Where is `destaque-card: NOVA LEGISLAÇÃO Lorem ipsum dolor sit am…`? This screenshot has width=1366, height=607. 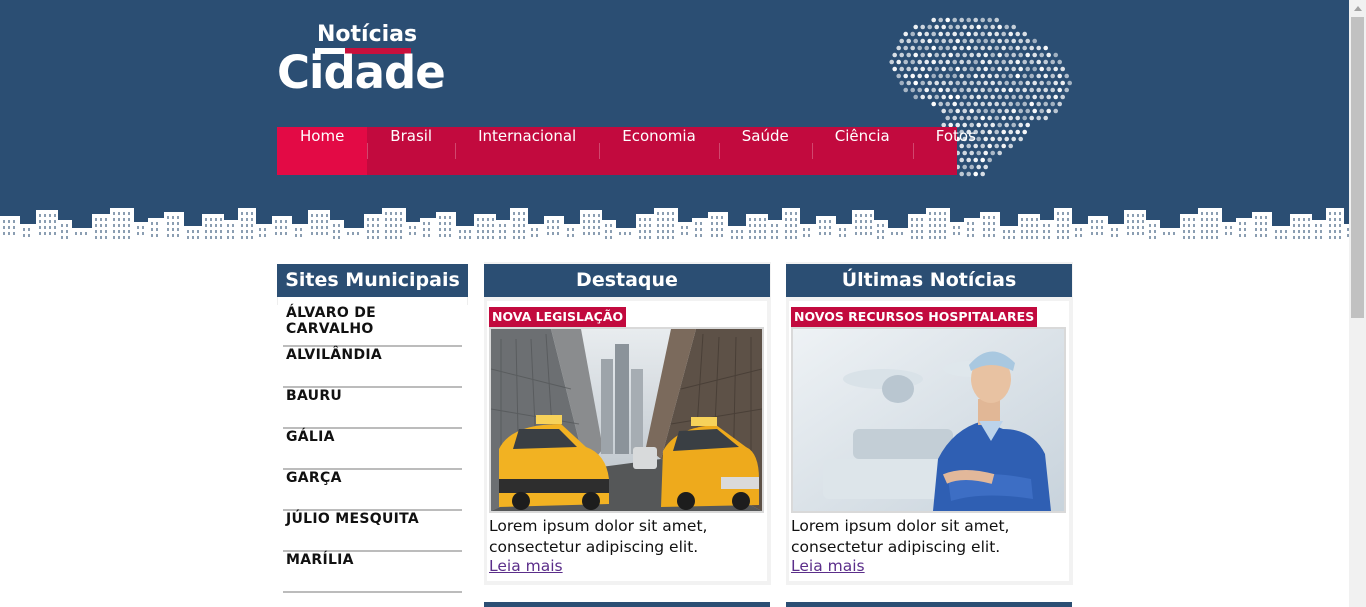
destaque-card: NOVA LEGISLAÇÃO Lorem ipsum dolor sit am… is located at coordinates (627, 441).